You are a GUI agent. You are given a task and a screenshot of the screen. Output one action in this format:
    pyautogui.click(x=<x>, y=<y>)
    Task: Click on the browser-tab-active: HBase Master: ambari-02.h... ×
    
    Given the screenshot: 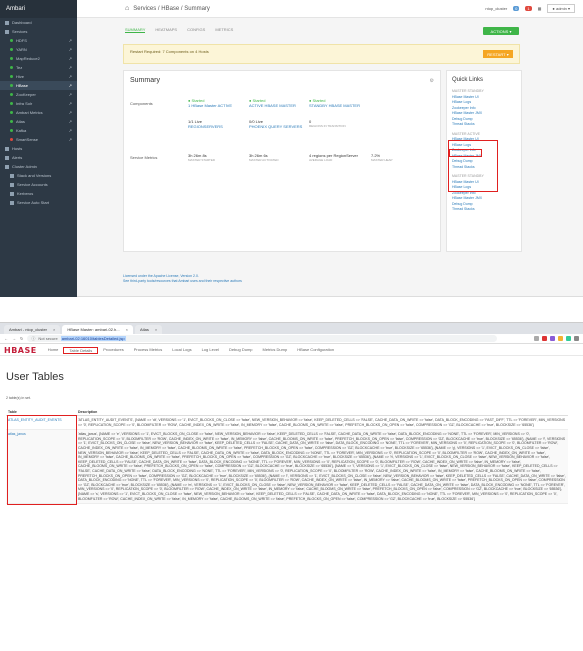 What is the action you would take?
    pyautogui.click(x=97, y=329)
    